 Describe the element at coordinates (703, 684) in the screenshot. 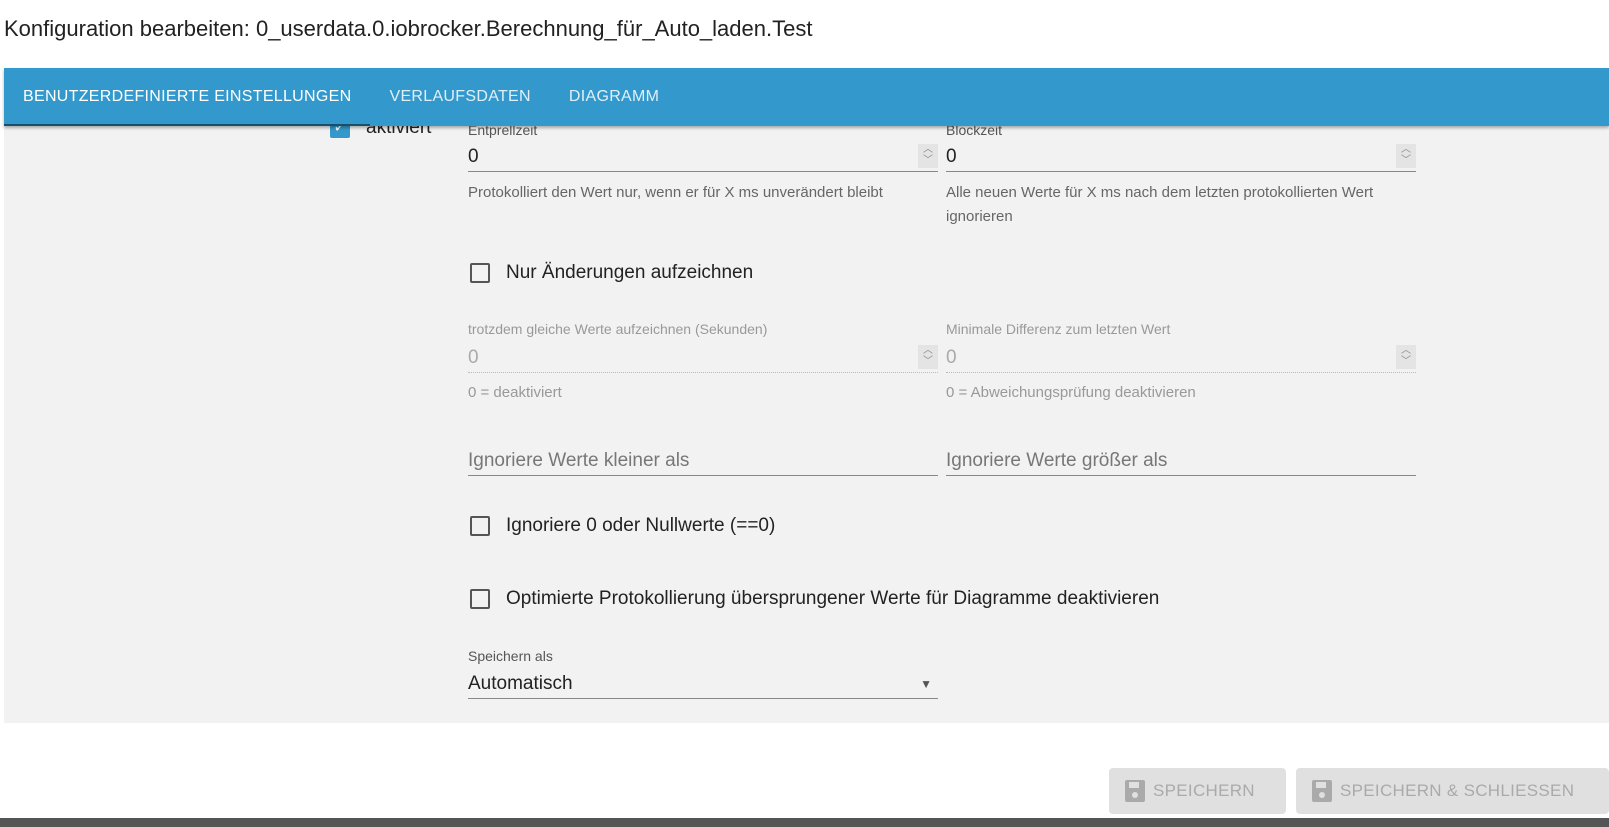

I see `storage-type-select: Automatisch ▼` at that location.